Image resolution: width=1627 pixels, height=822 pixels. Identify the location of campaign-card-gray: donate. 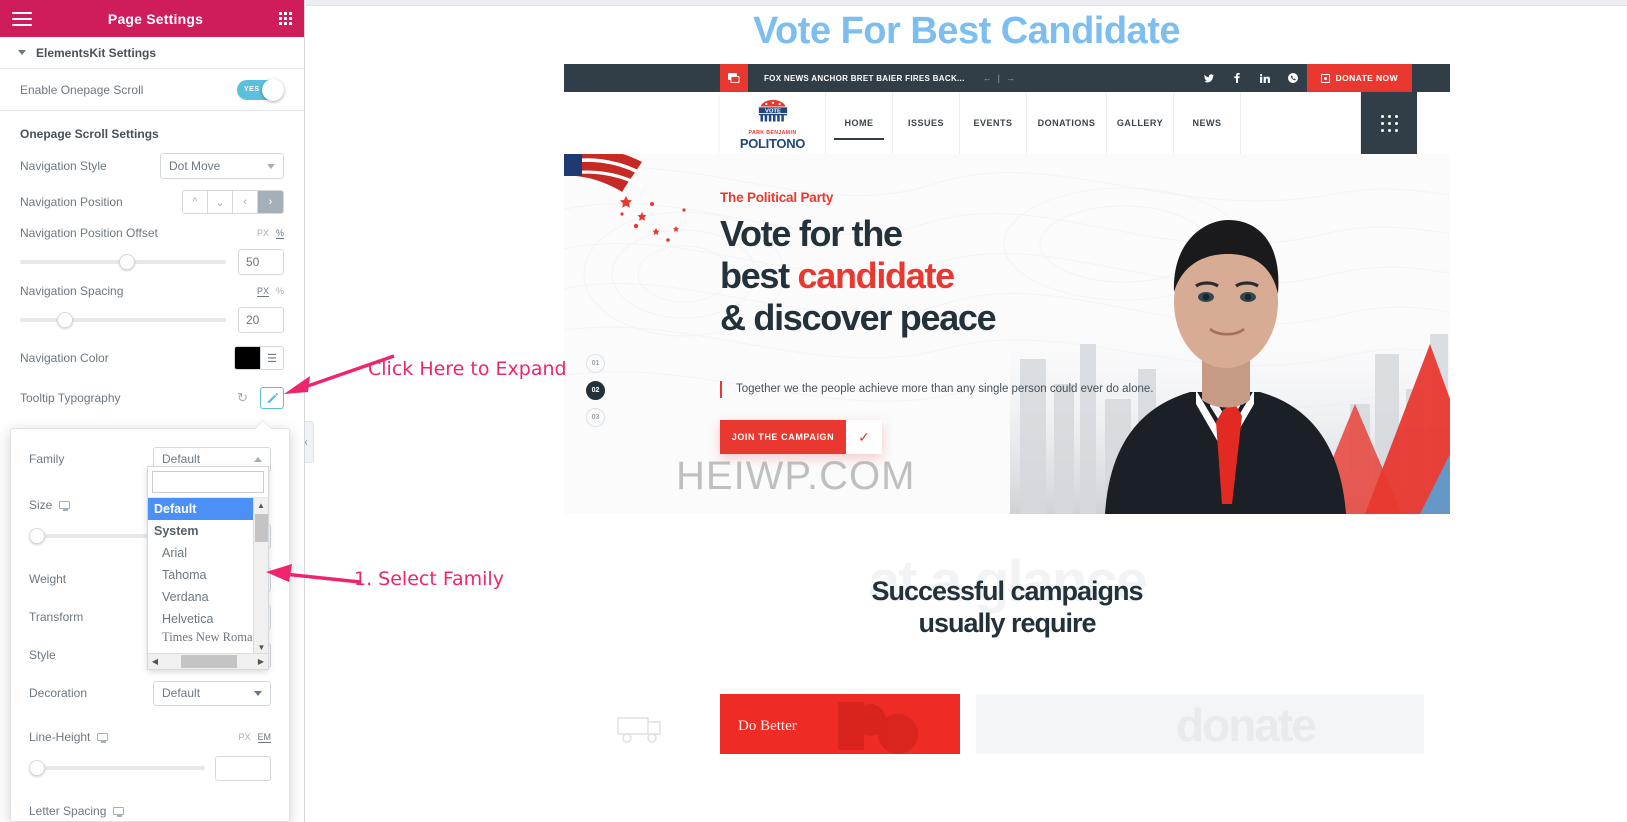
(1200, 724).